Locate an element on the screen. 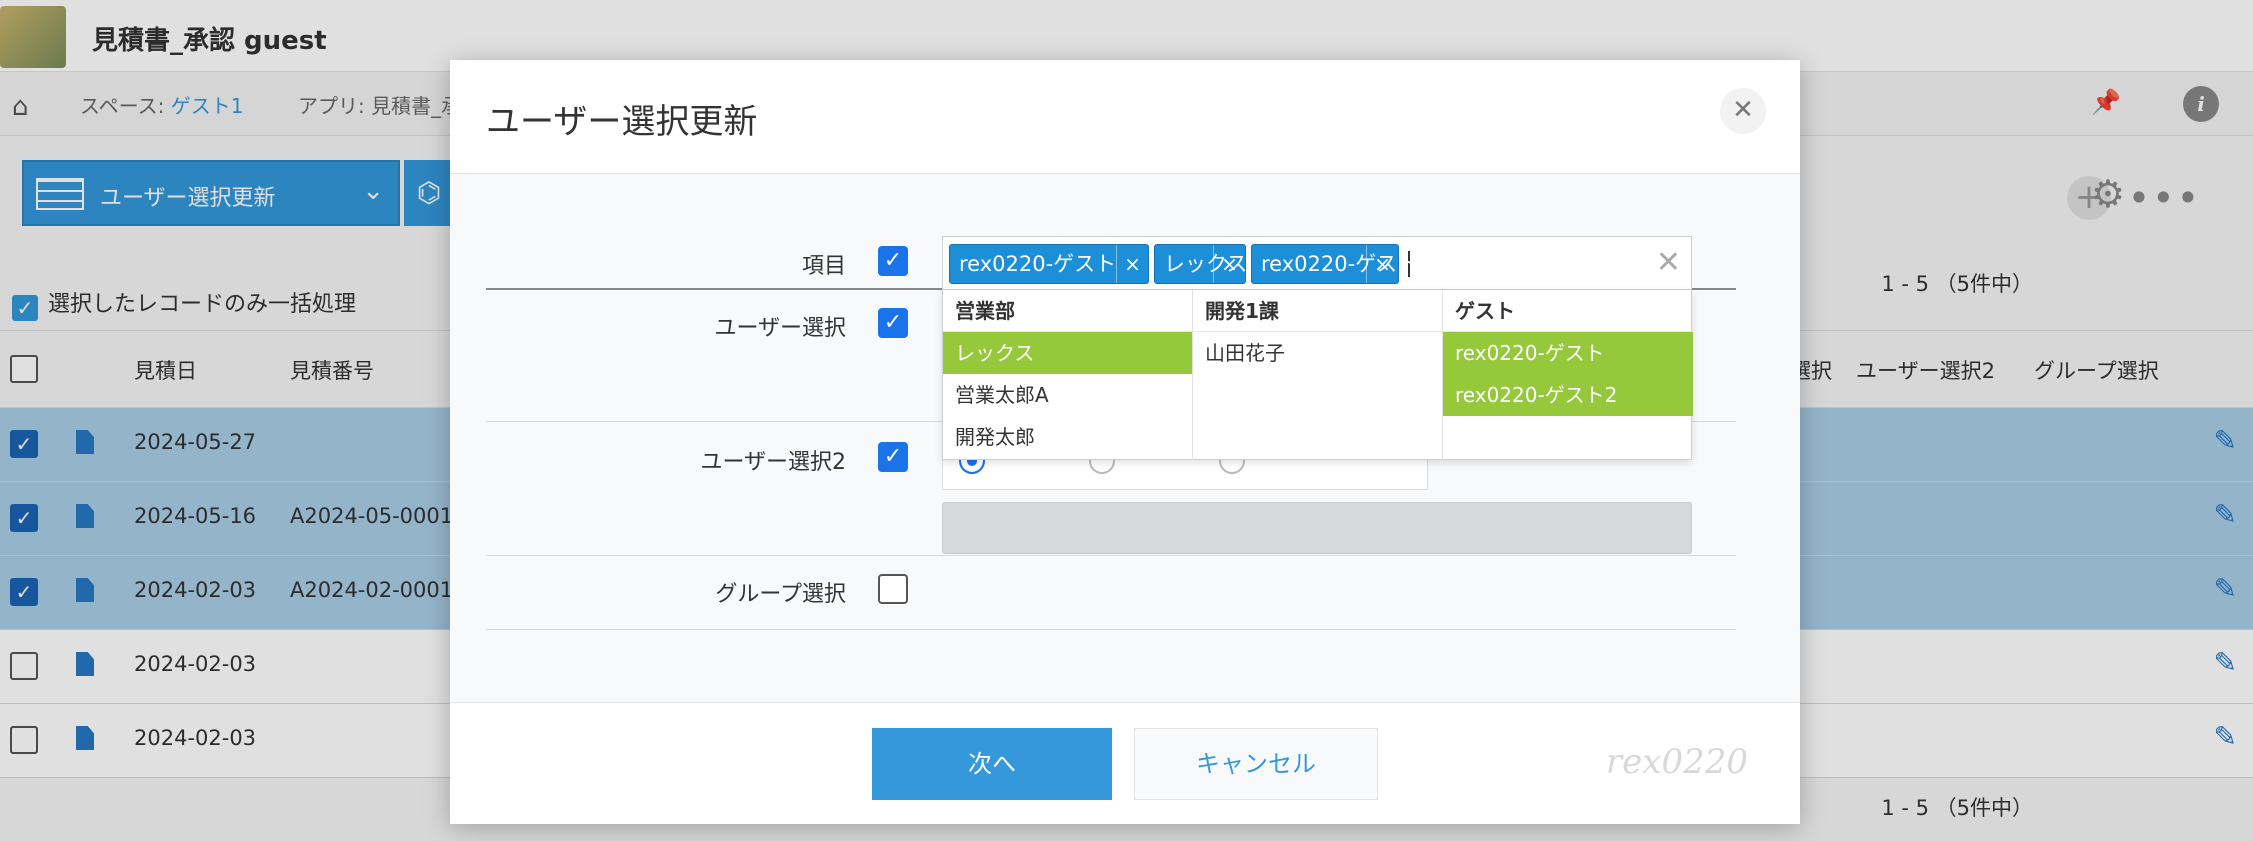  picker-column-heading: 開発1課 is located at coordinates (1317, 311).